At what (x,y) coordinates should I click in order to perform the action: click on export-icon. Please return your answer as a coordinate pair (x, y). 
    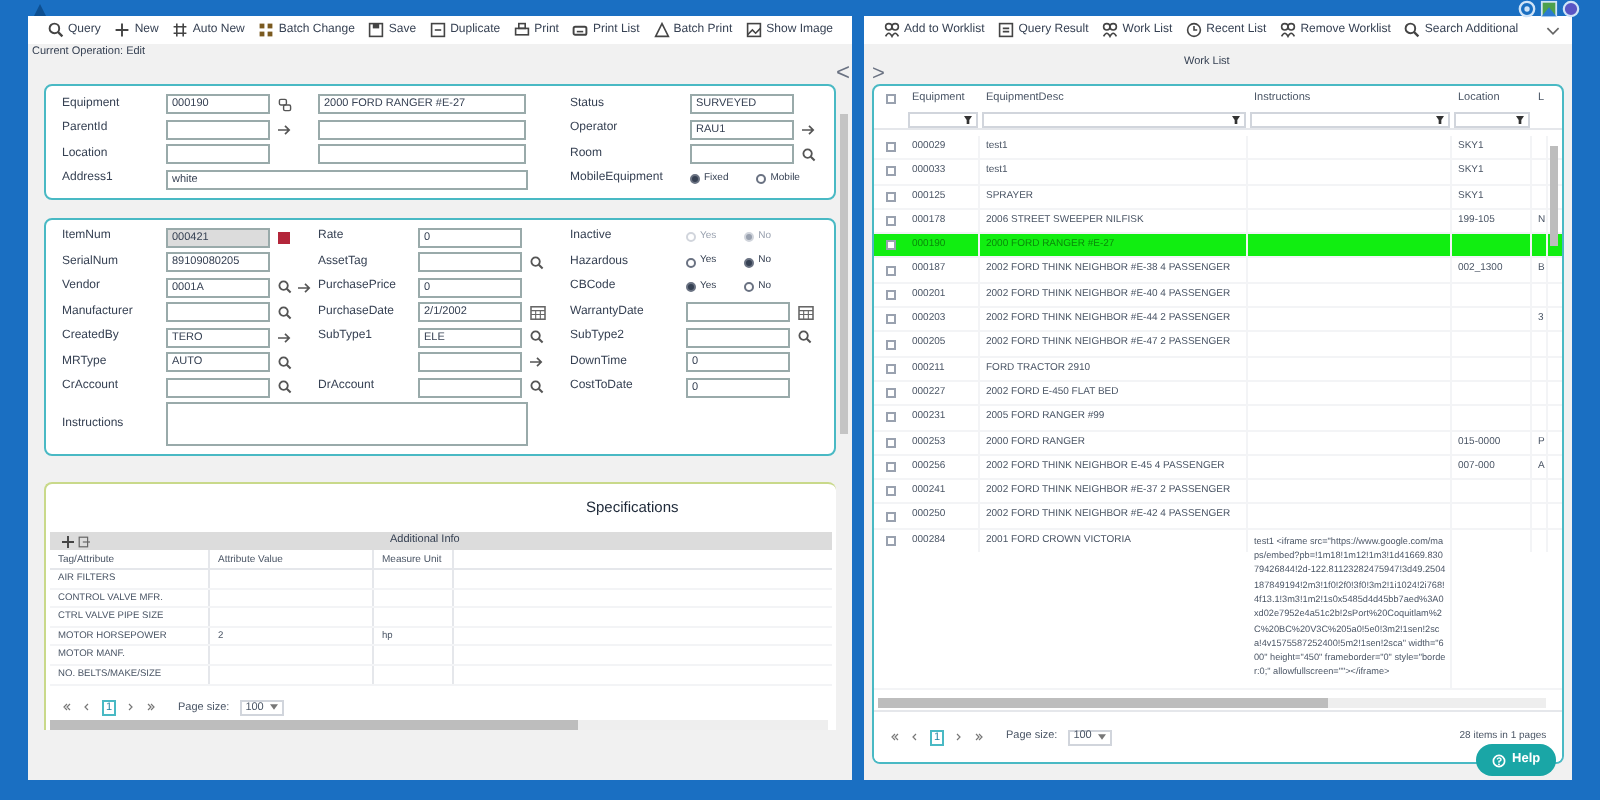
    Looking at the image, I should click on (84, 541).